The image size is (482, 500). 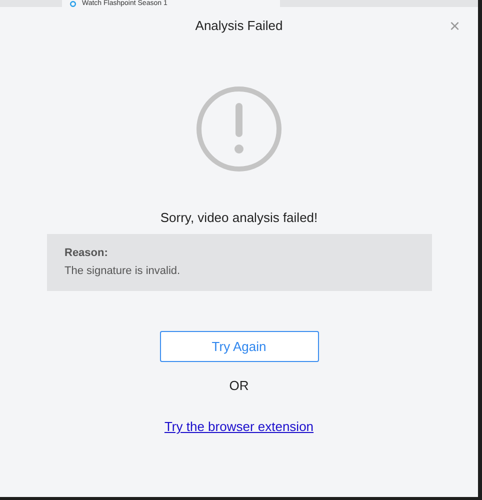 What do you see at coordinates (239, 385) in the screenshot?
I see `or-separator: OR` at bounding box center [239, 385].